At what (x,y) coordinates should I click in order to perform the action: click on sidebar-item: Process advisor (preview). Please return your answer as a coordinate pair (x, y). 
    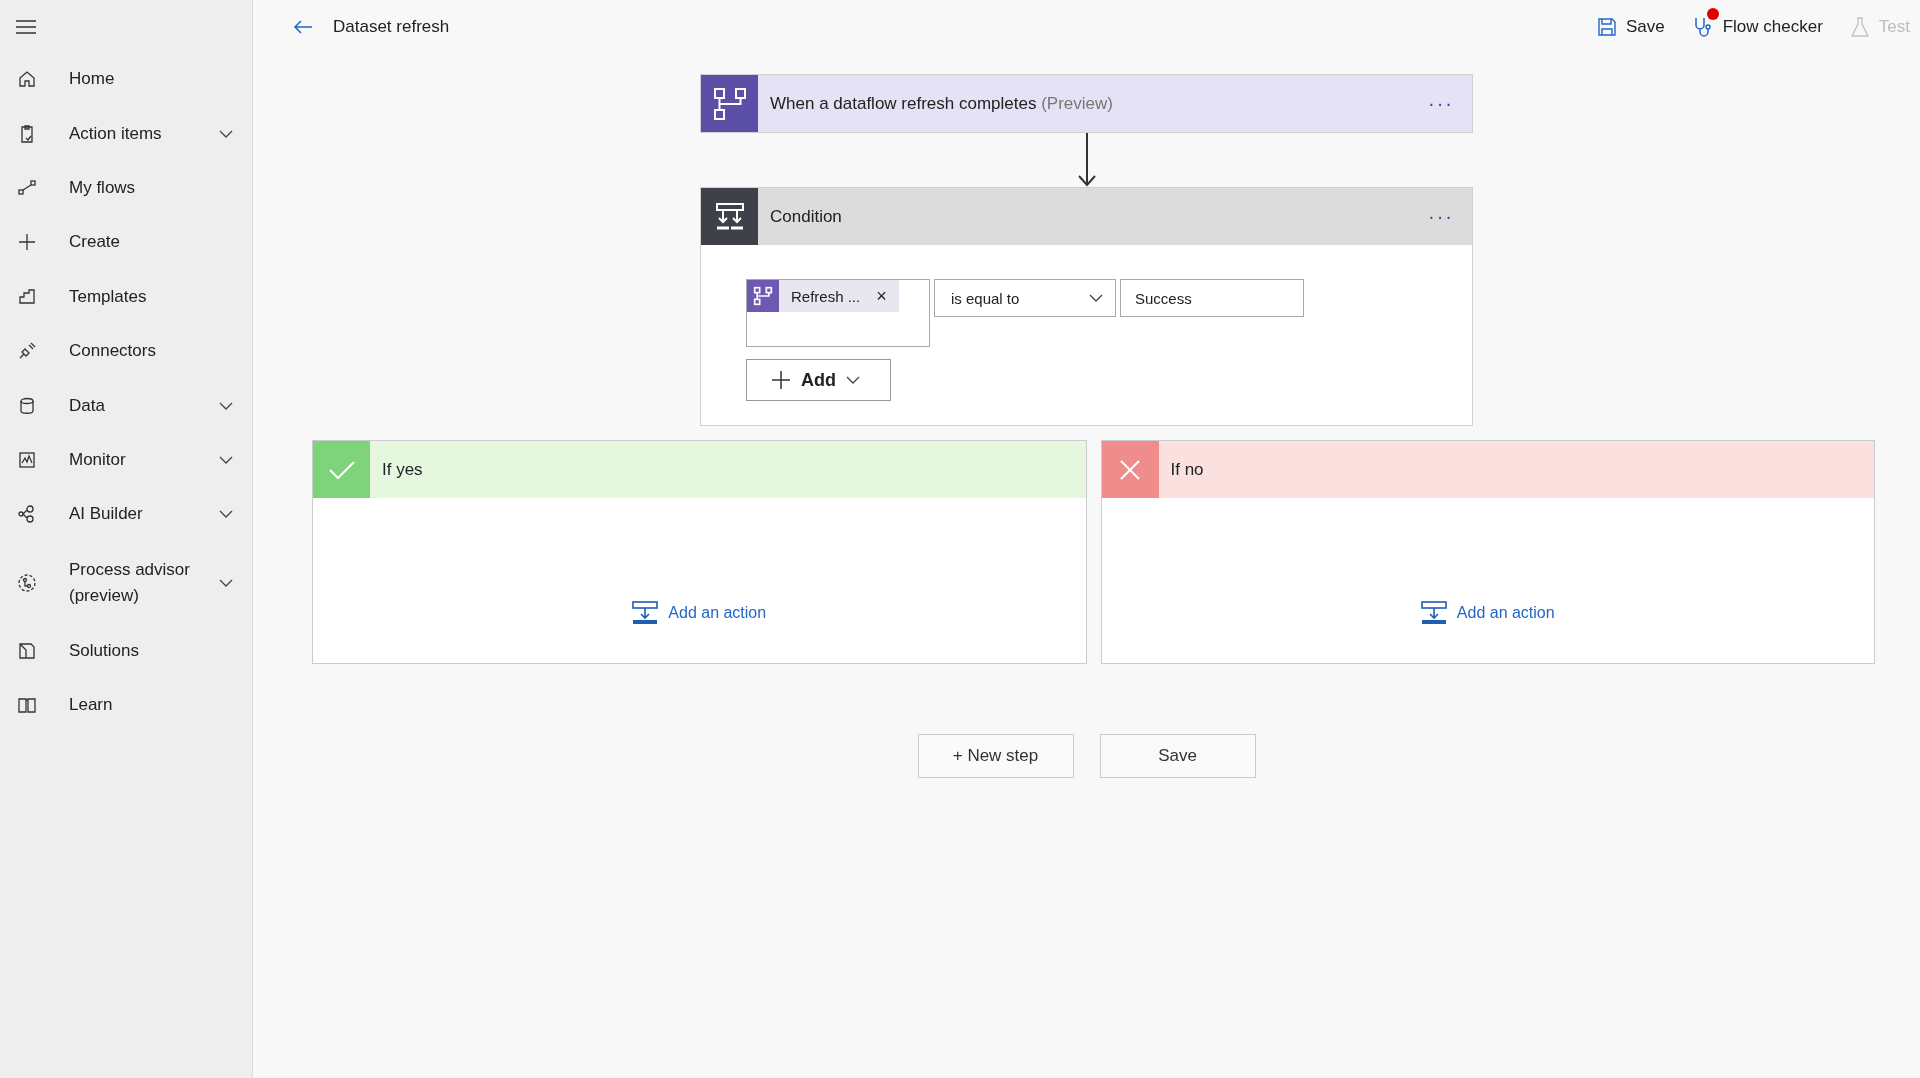
    Looking at the image, I should click on (126, 582).